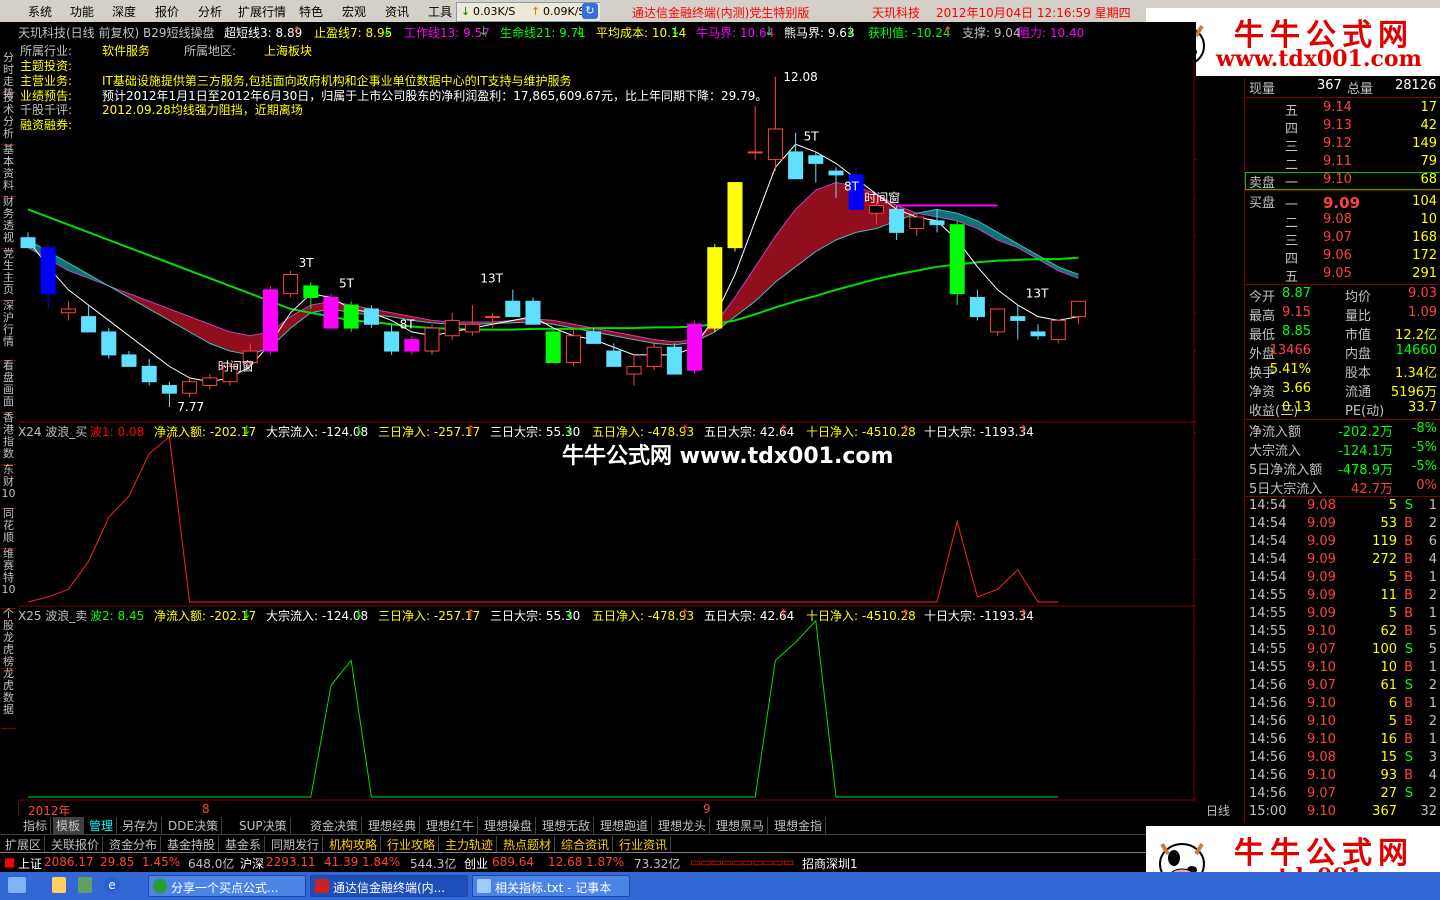  What do you see at coordinates (1422, 293) in the screenshot?
I see `stat-value: 9.03` at bounding box center [1422, 293].